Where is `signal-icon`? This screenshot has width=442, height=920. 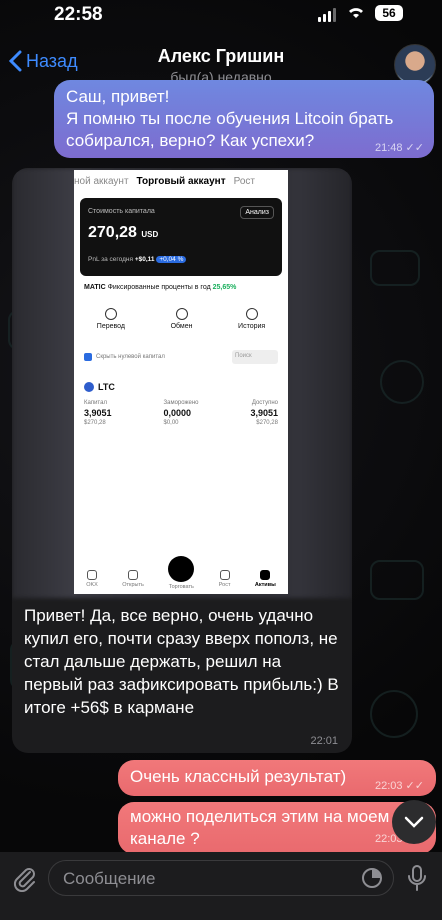
signal-icon is located at coordinates (327, 15).